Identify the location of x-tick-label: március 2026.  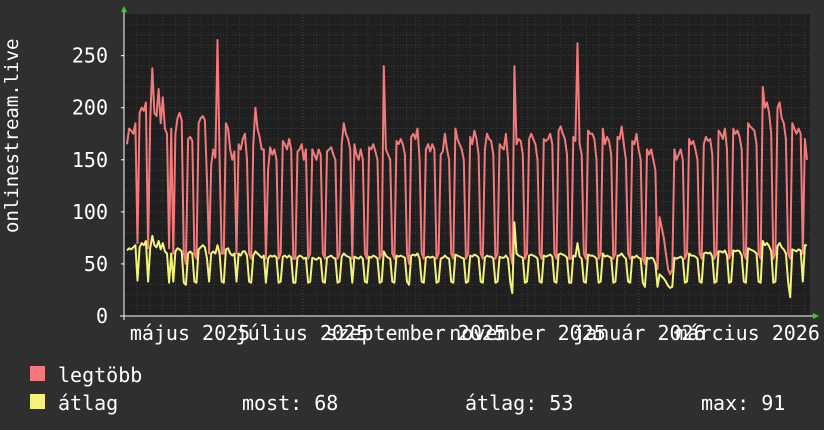
(747, 333).